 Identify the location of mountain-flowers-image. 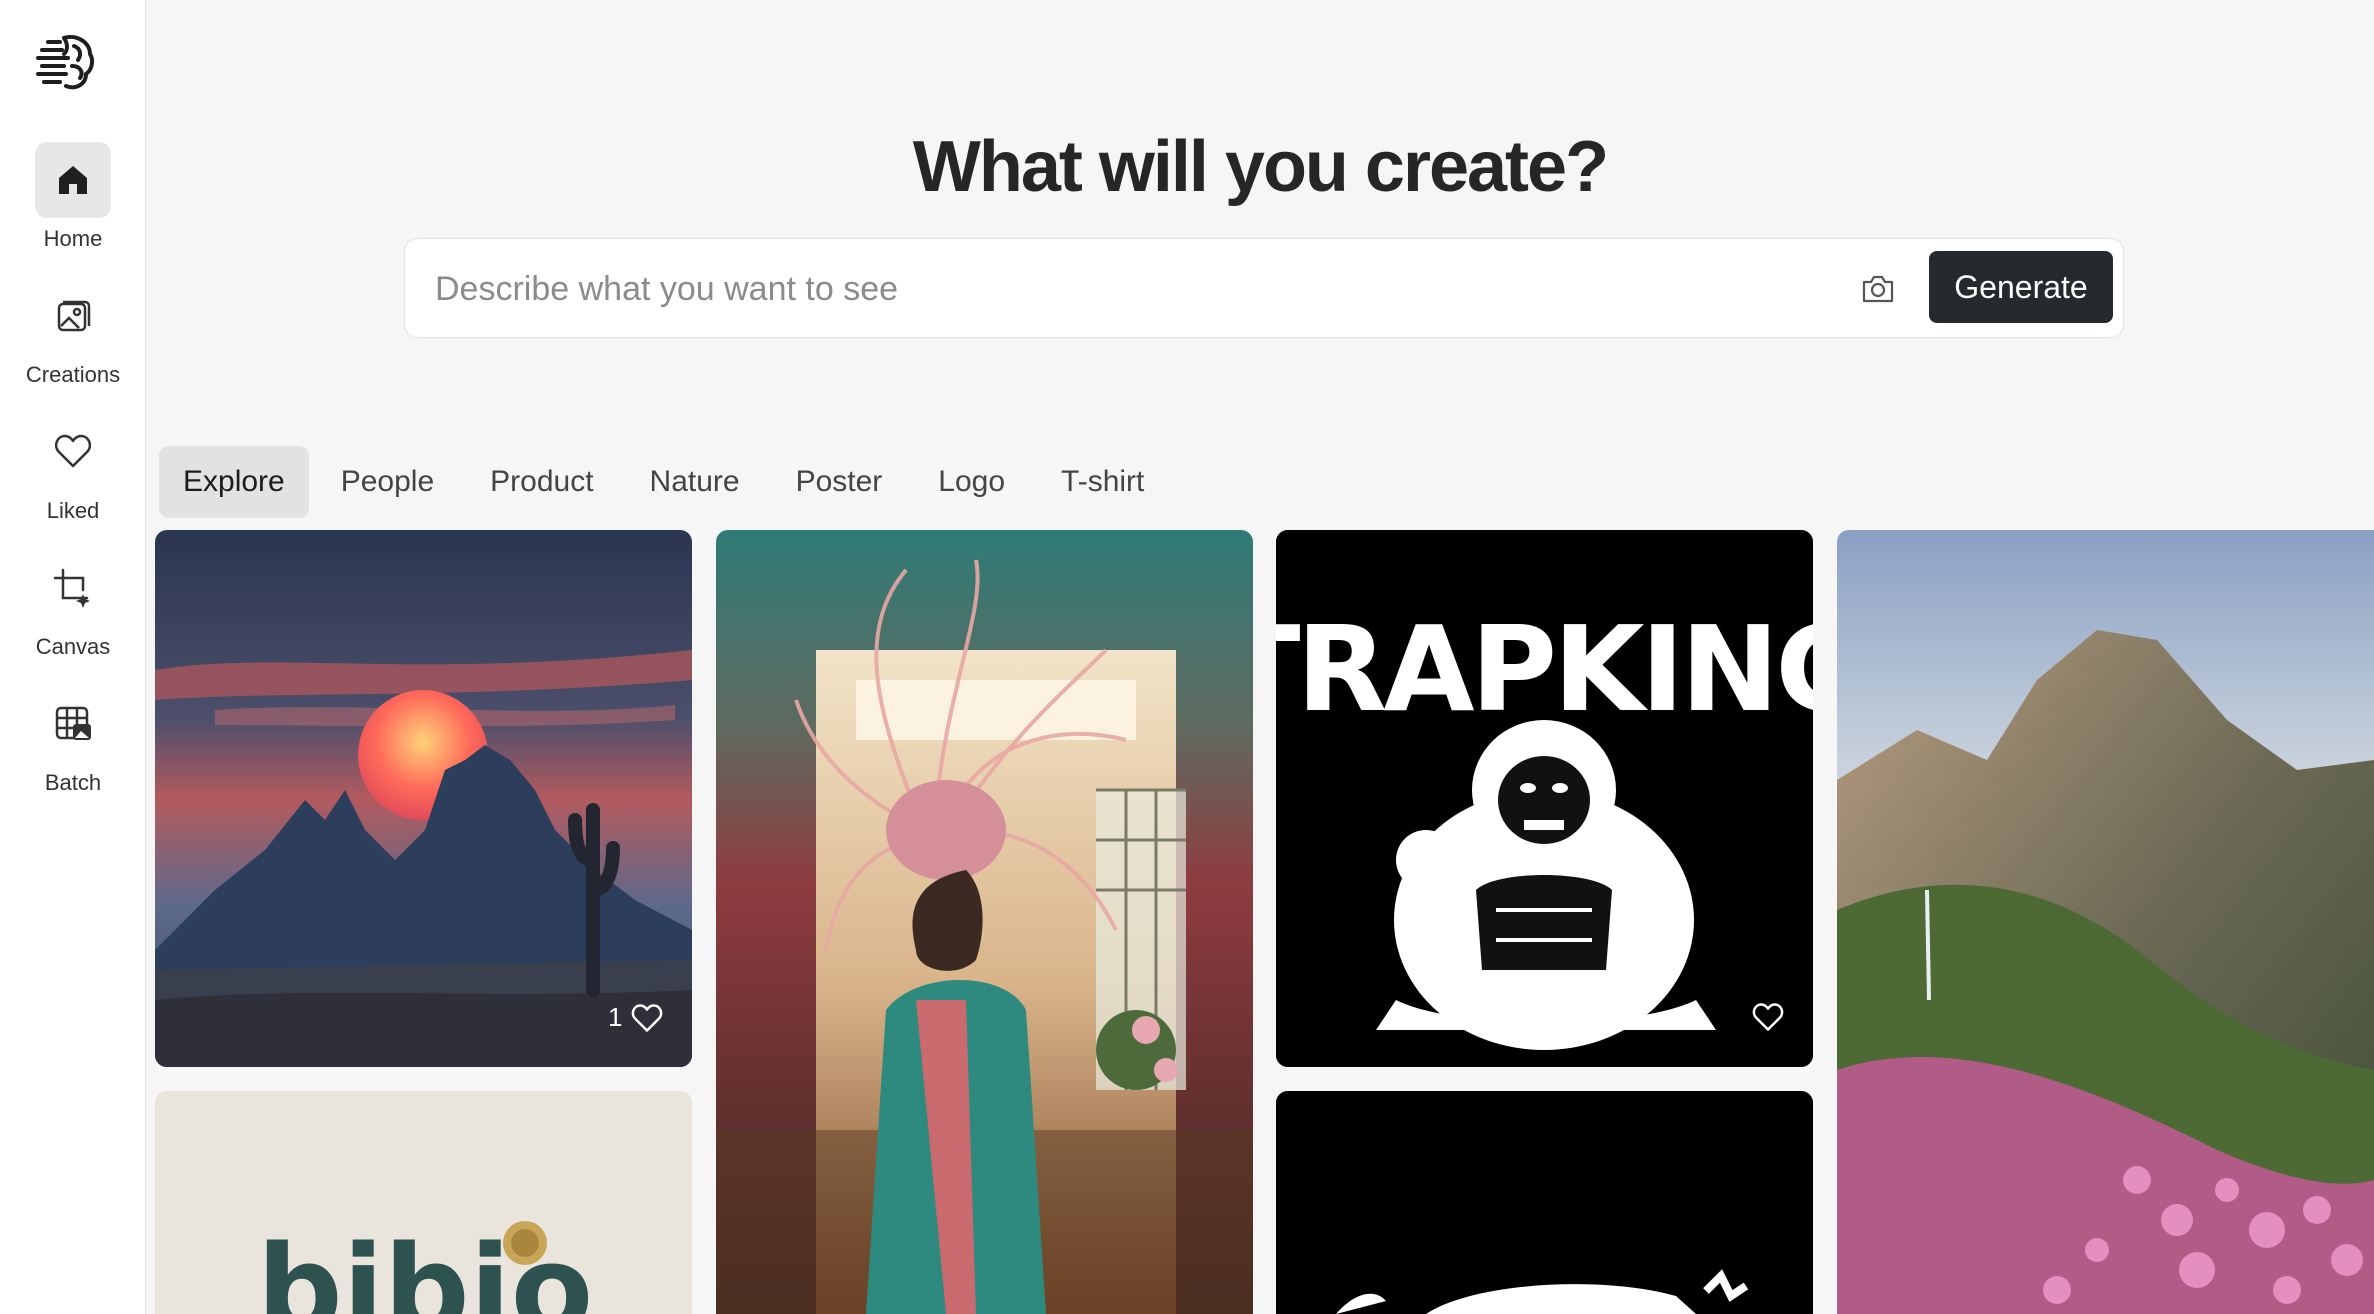
(2105, 922).